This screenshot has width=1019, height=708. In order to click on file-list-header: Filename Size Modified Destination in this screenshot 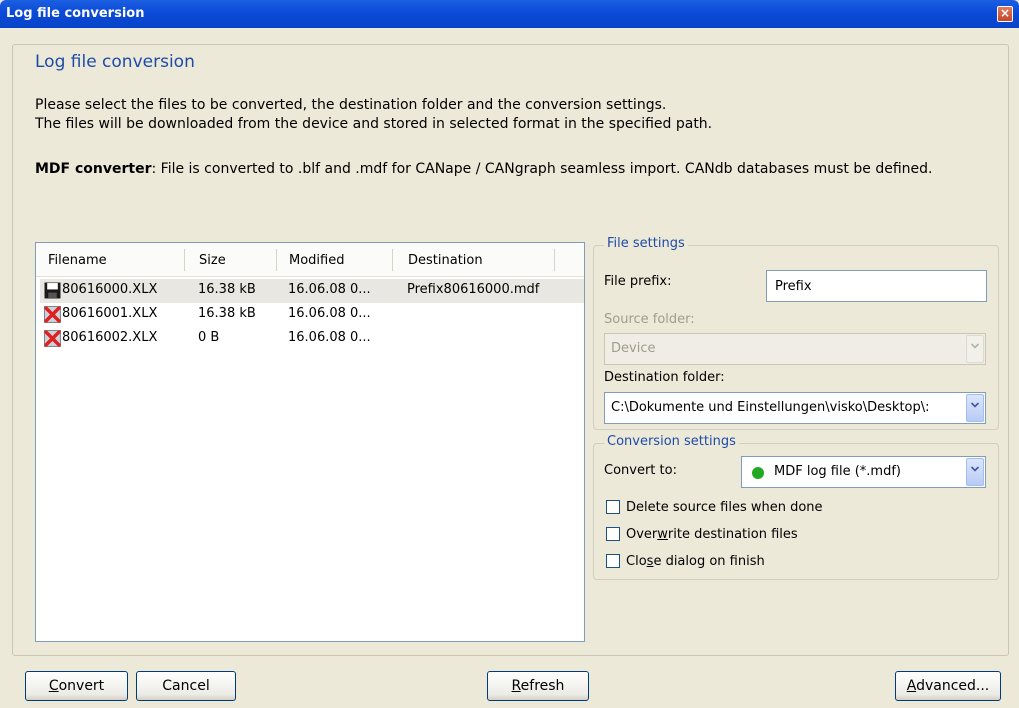, I will do `click(310, 260)`.